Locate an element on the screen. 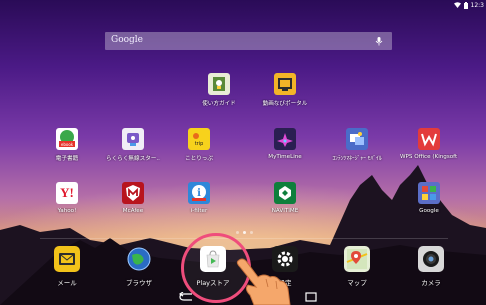  app-label: 電子書籍 is located at coordinates (67, 159).